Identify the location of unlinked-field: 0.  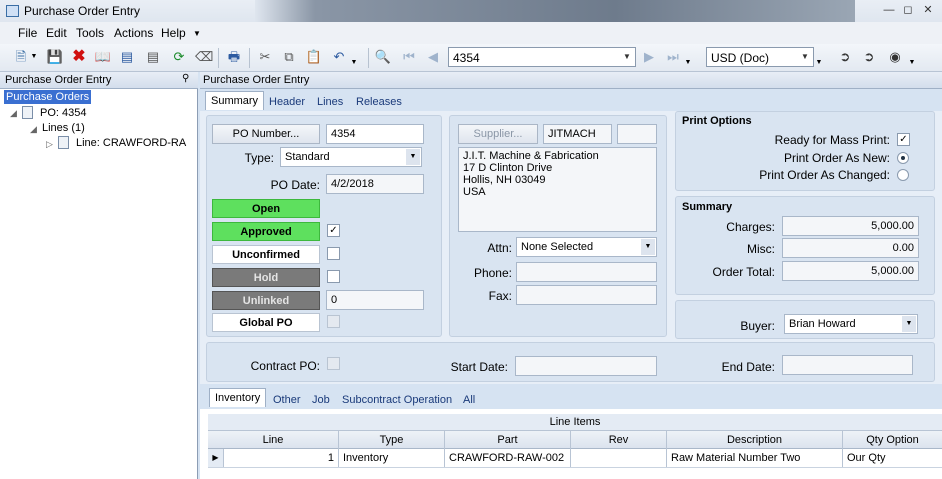
(375, 300).